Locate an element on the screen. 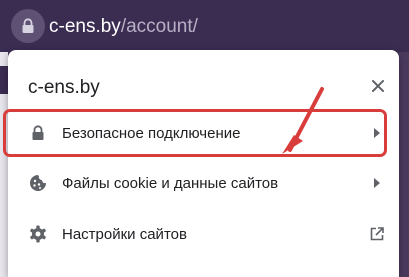 The height and width of the screenshot is (277, 409). annotation-arrow is located at coordinates (303, 120).